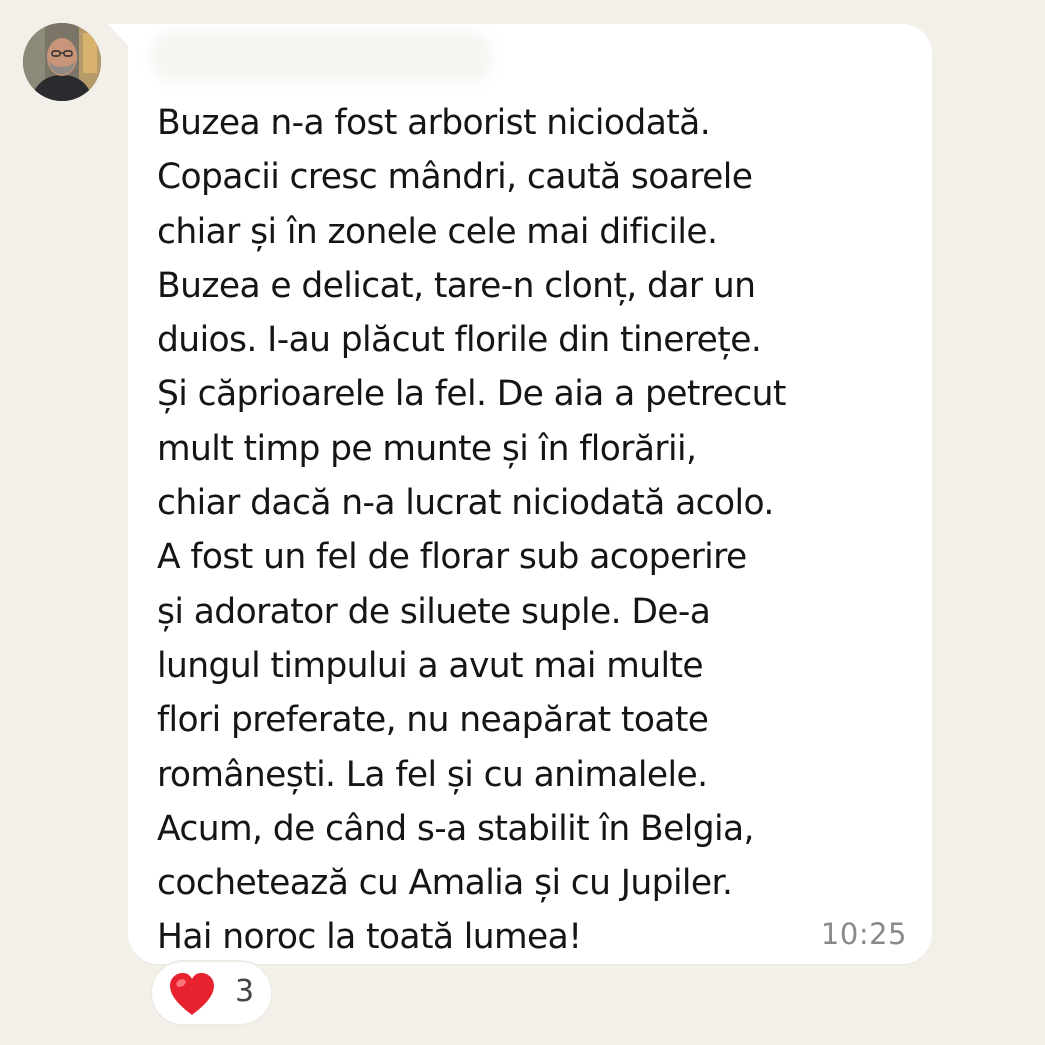 This screenshot has height=1045, width=1045. I want to click on message-timestamp: 10:25, so click(863, 934).